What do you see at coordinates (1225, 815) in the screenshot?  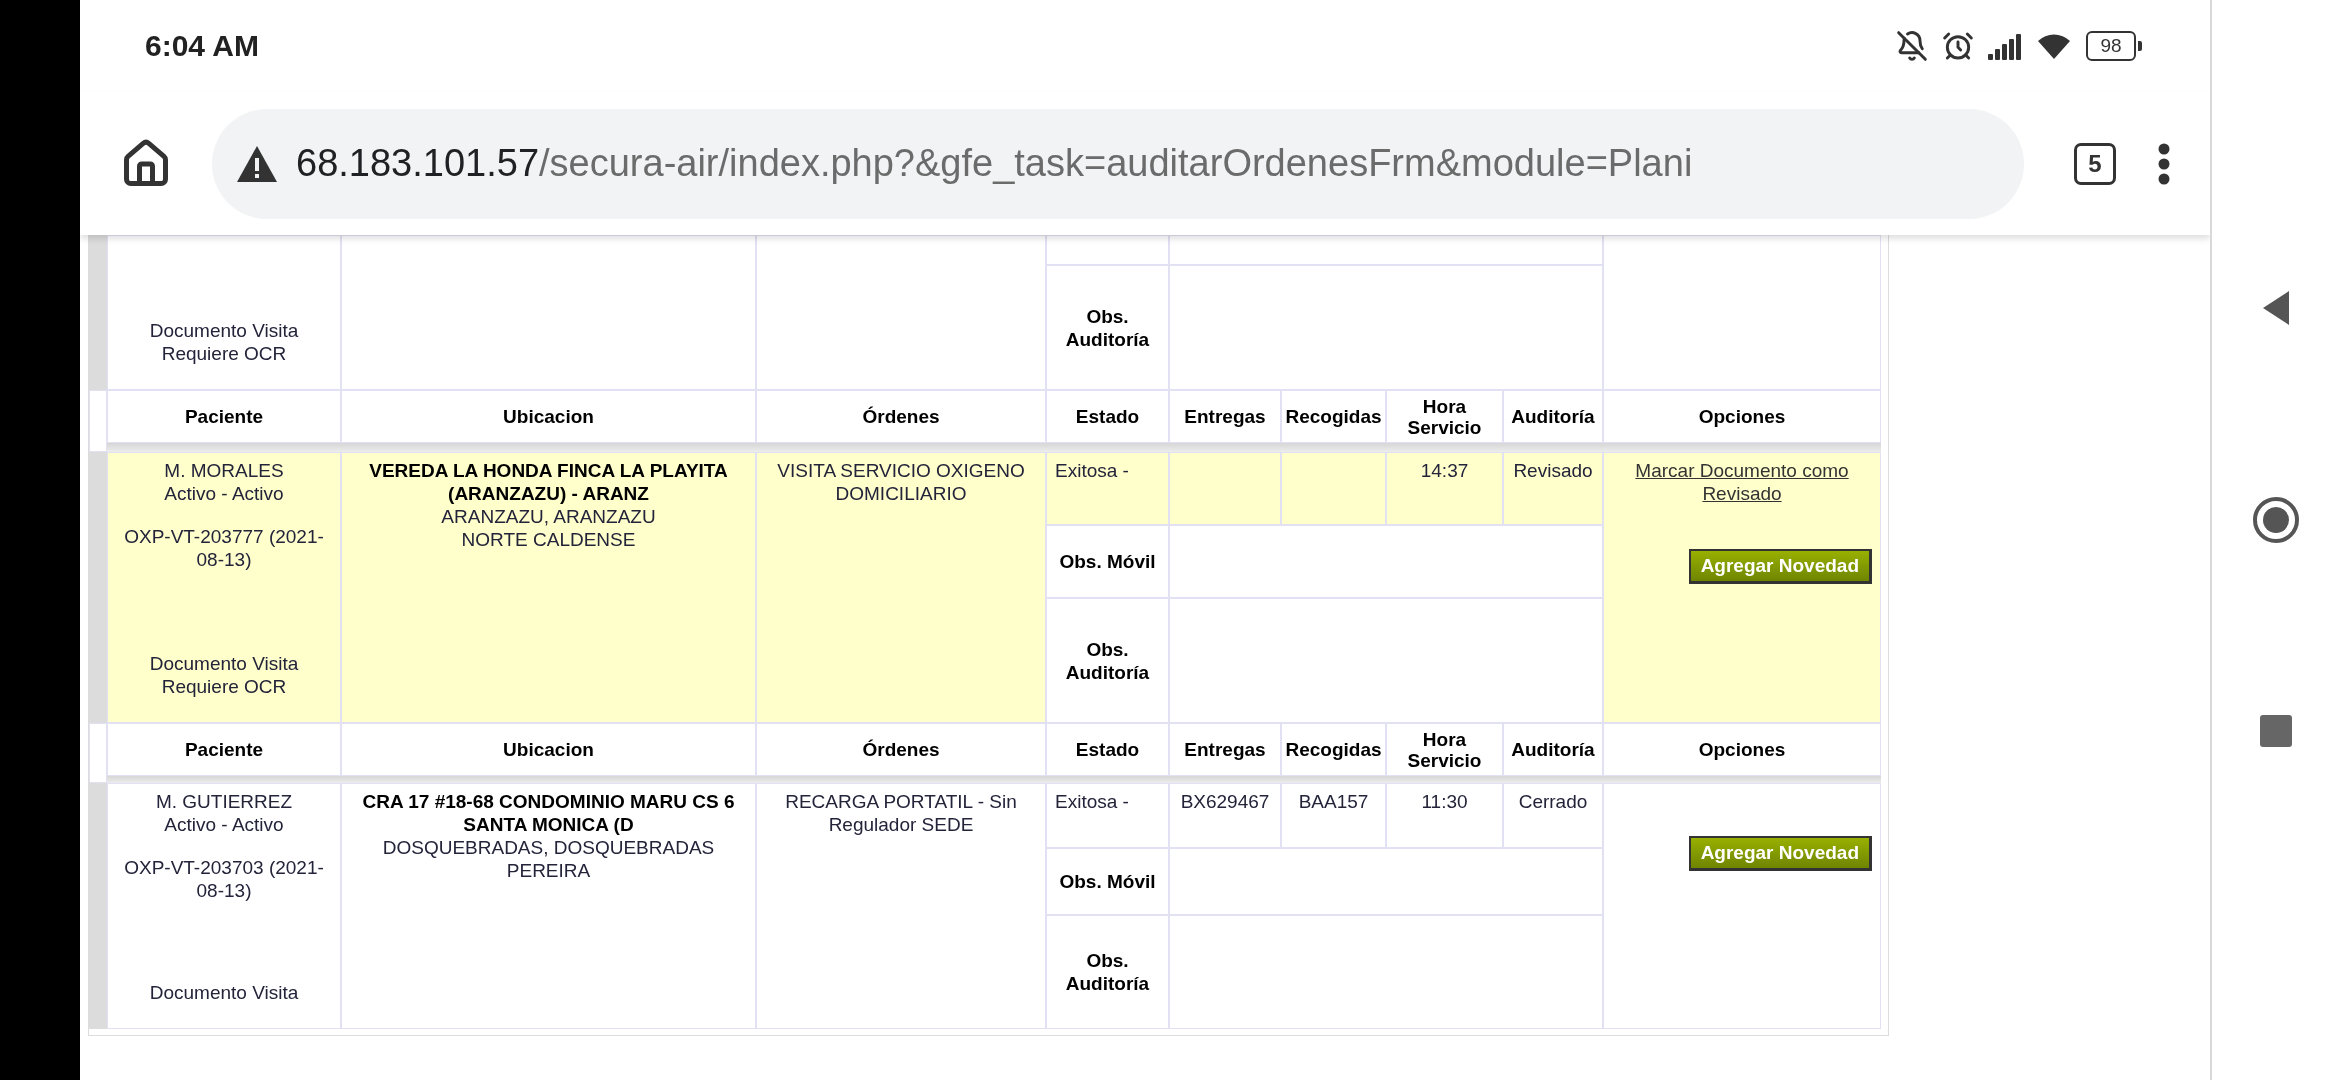 I see `deliveries-cell: BX629467` at bounding box center [1225, 815].